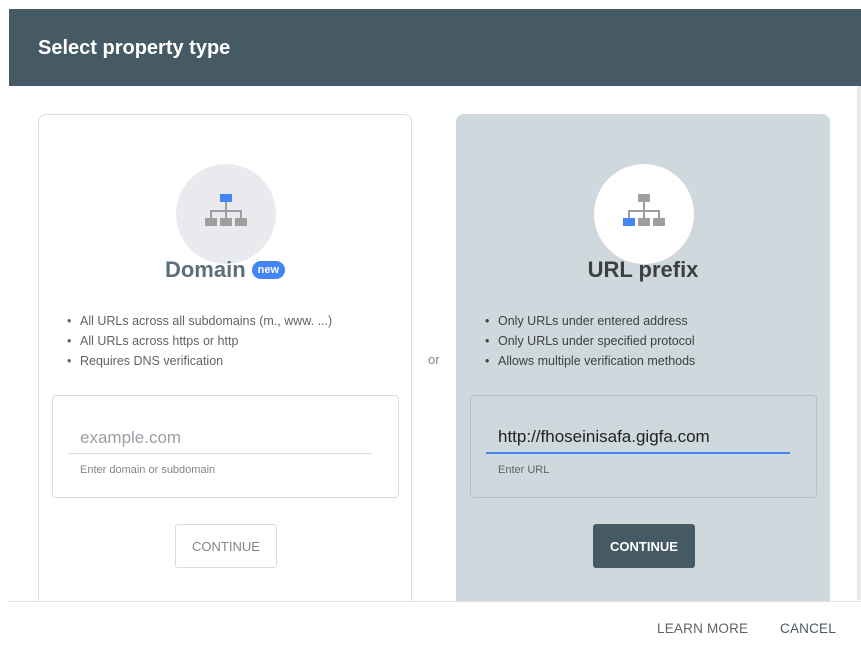 The width and height of the screenshot is (861, 650). What do you see at coordinates (590, 361) in the screenshot?
I see `bullet-item: Allows multiple verification methods` at bounding box center [590, 361].